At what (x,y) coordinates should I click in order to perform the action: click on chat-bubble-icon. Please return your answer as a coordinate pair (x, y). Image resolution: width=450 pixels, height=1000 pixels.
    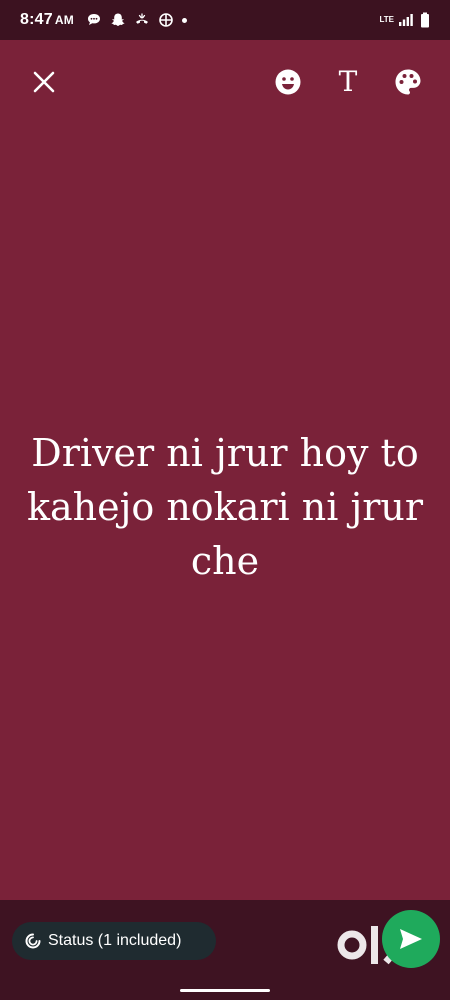
    Looking at the image, I should click on (93, 19).